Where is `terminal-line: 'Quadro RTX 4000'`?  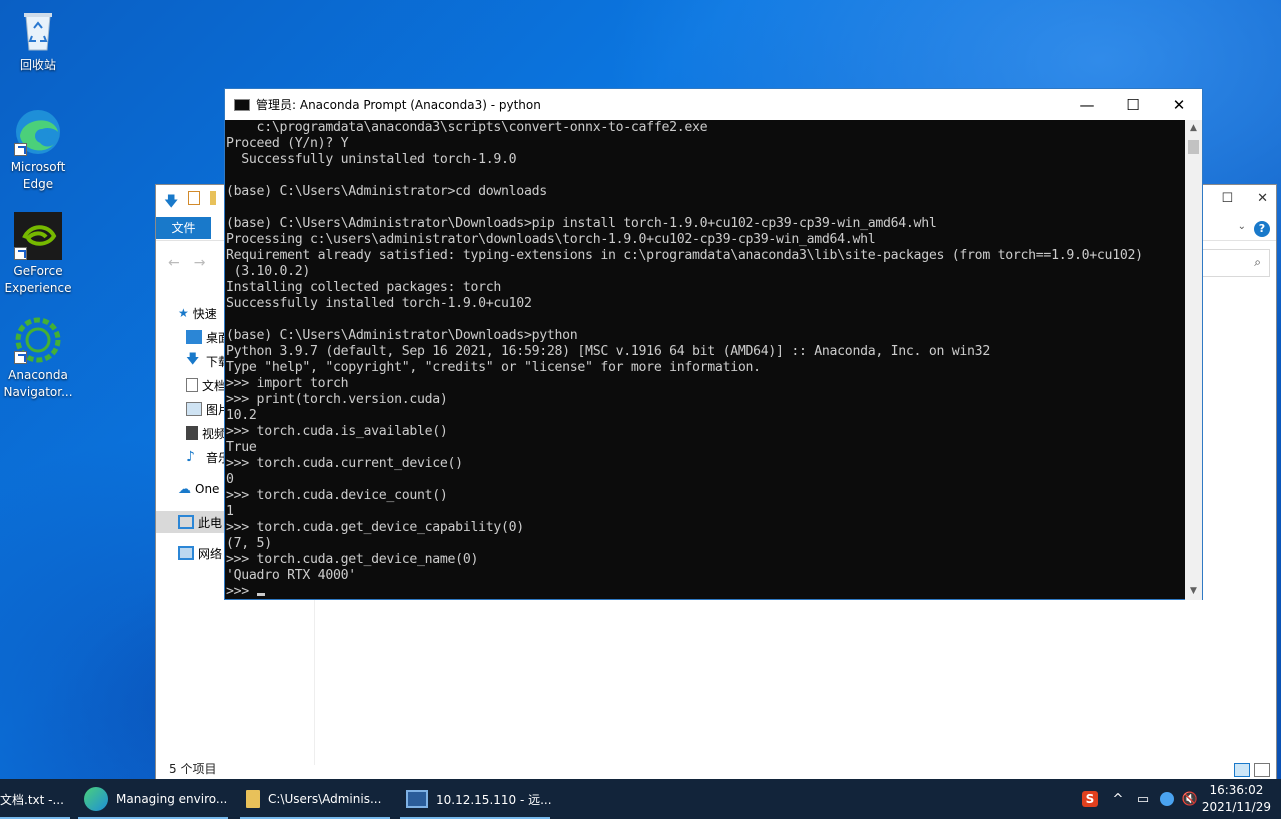 terminal-line: 'Quadro RTX 4000' is located at coordinates (291, 575).